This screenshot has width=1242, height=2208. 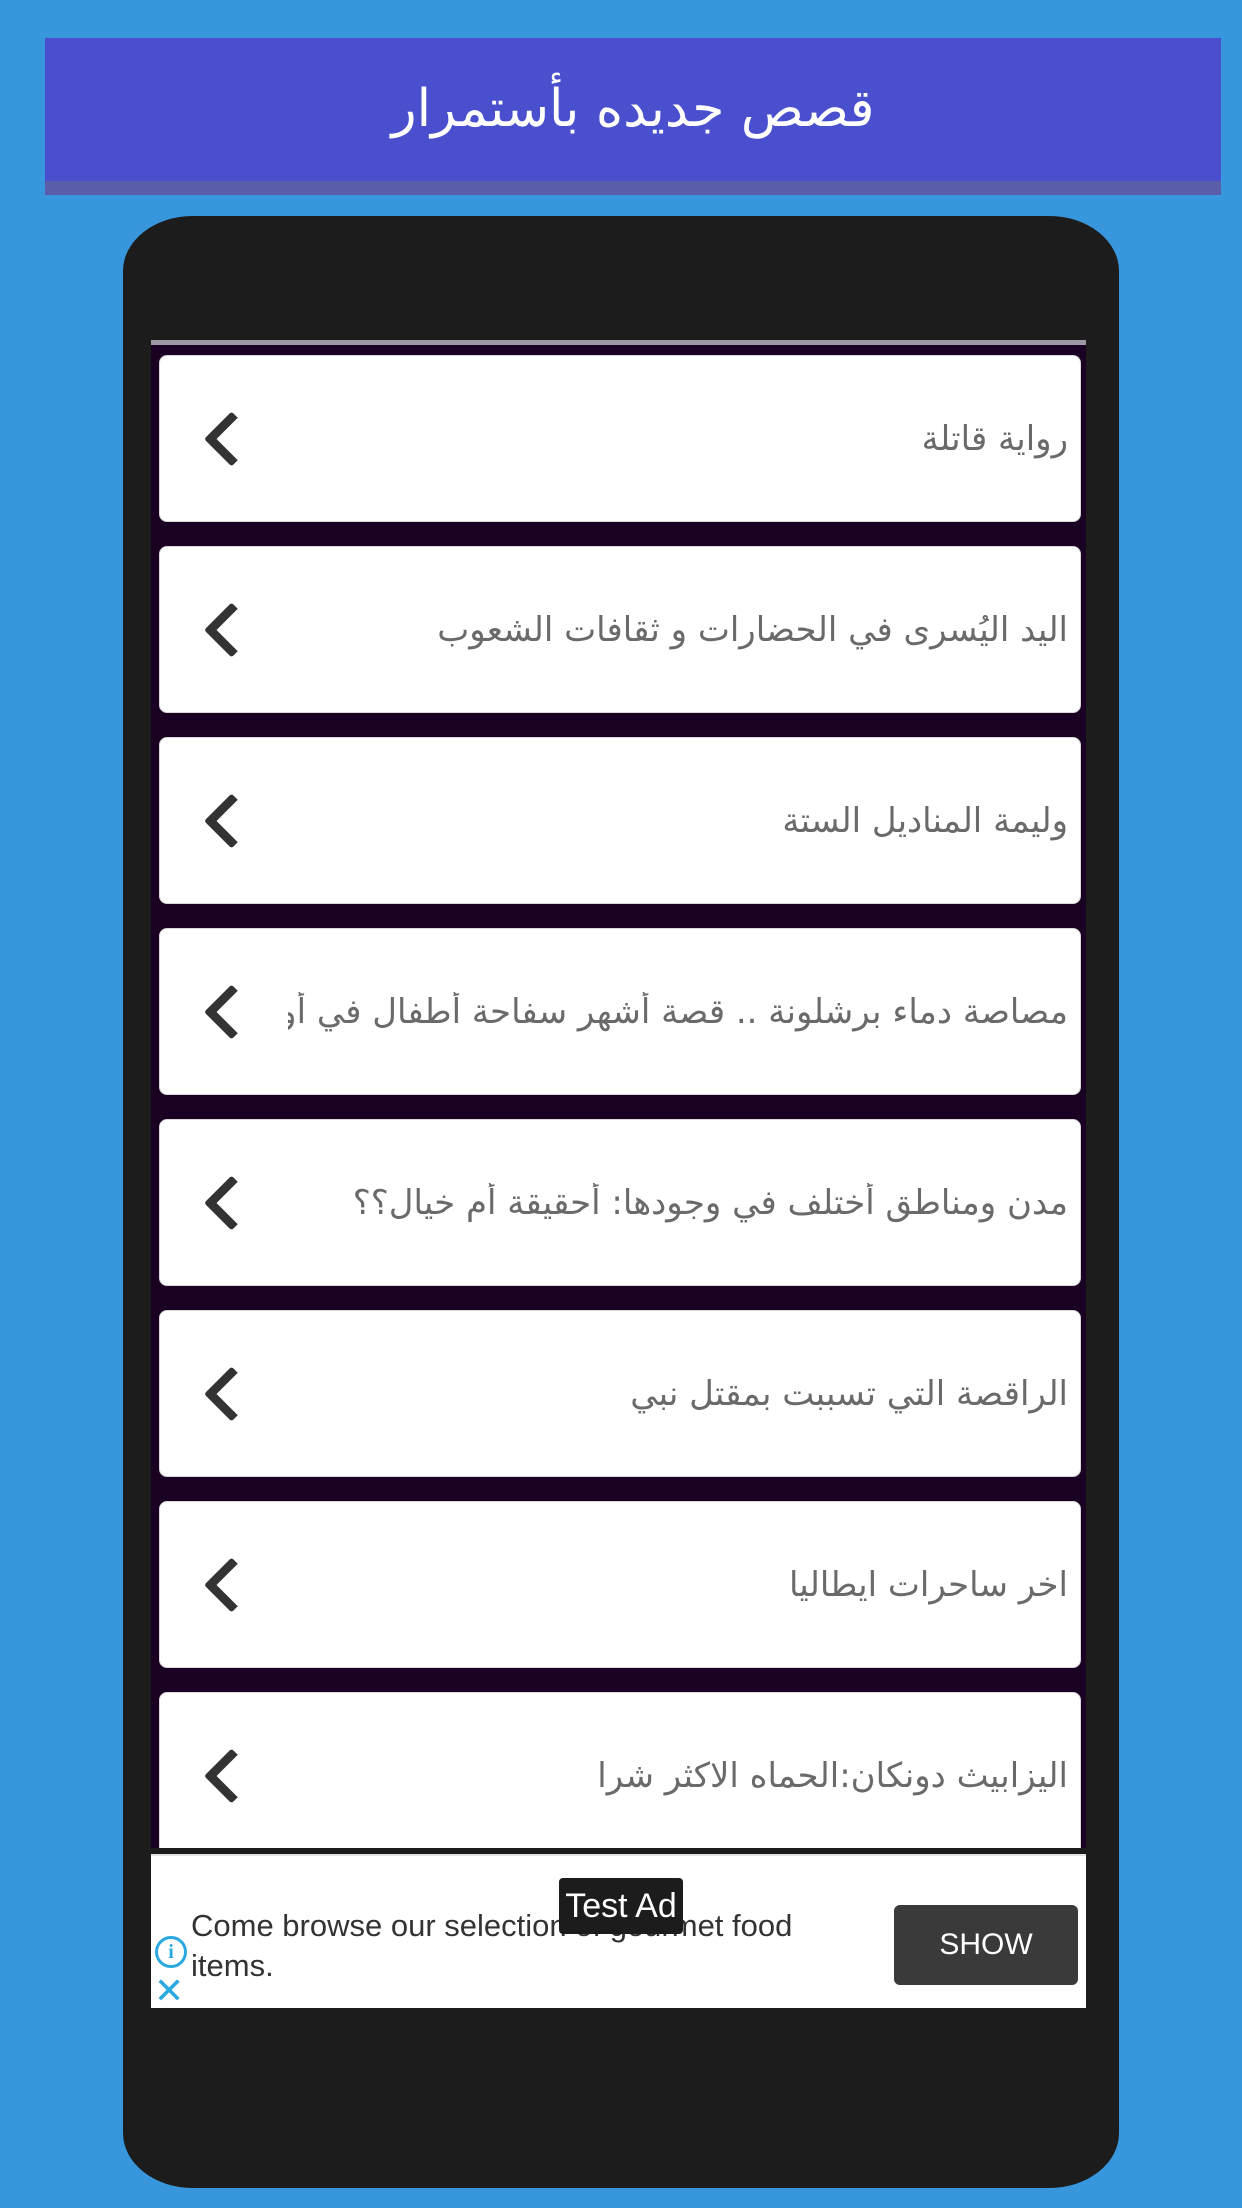 What do you see at coordinates (925, 820) in the screenshot?
I see `story-title: وليمة المناديل الستة` at bounding box center [925, 820].